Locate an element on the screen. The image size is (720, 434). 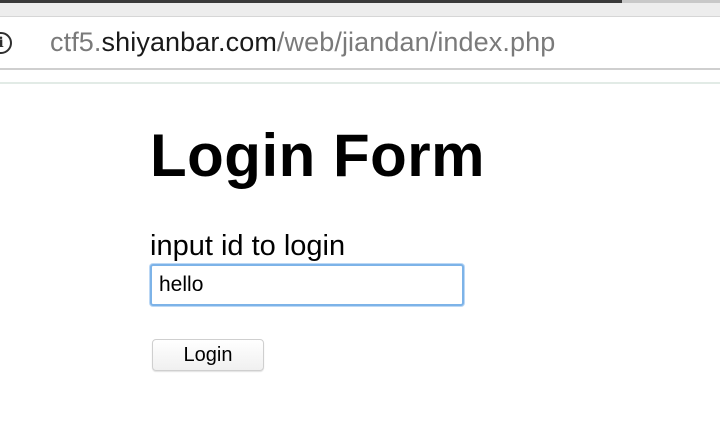
login-prompt-label: input id to login is located at coordinates (248, 246).